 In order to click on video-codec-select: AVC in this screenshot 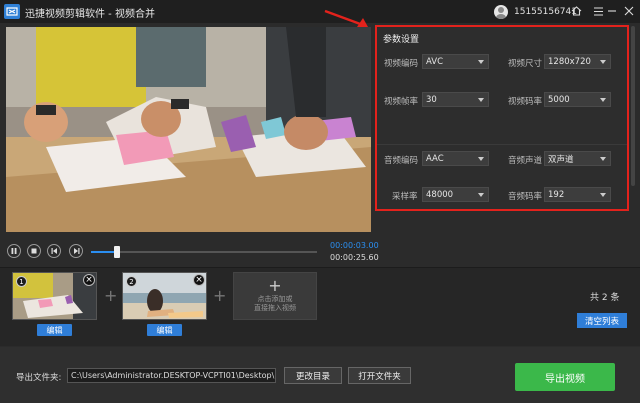, I will do `click(455, 61)`.